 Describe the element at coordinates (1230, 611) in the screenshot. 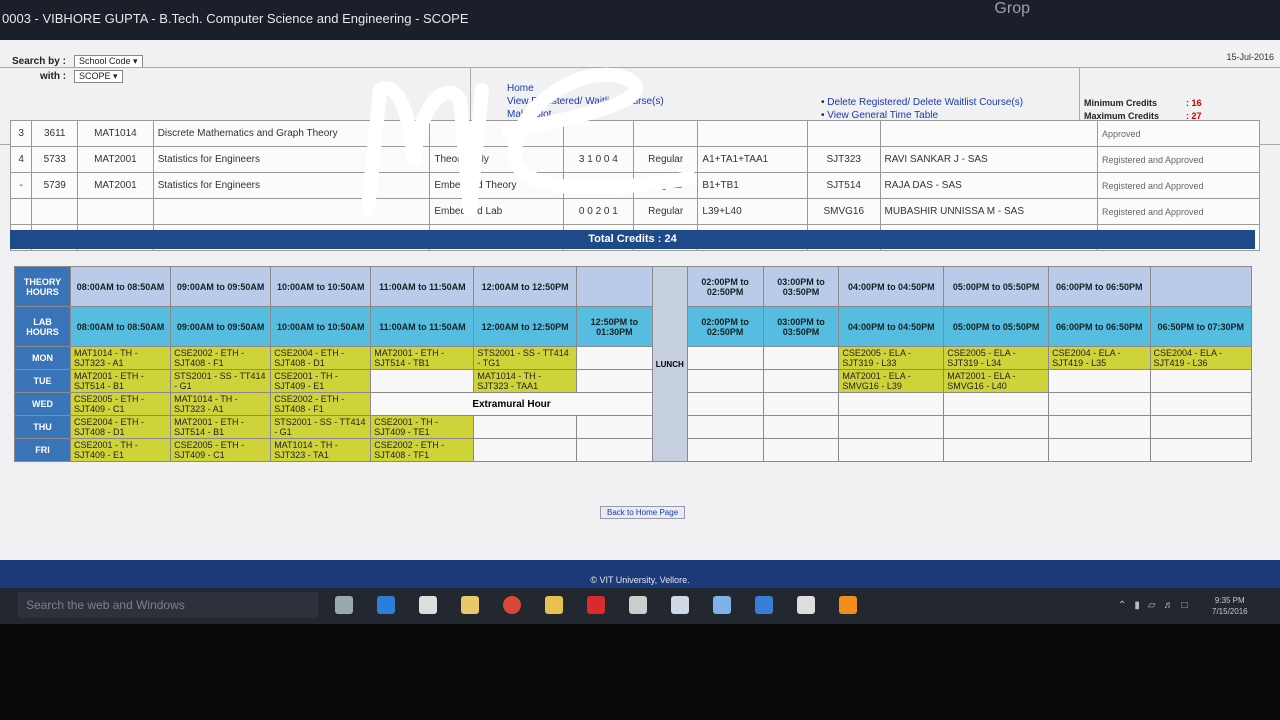

I see `clock-date: 7/15/2016` at that location.